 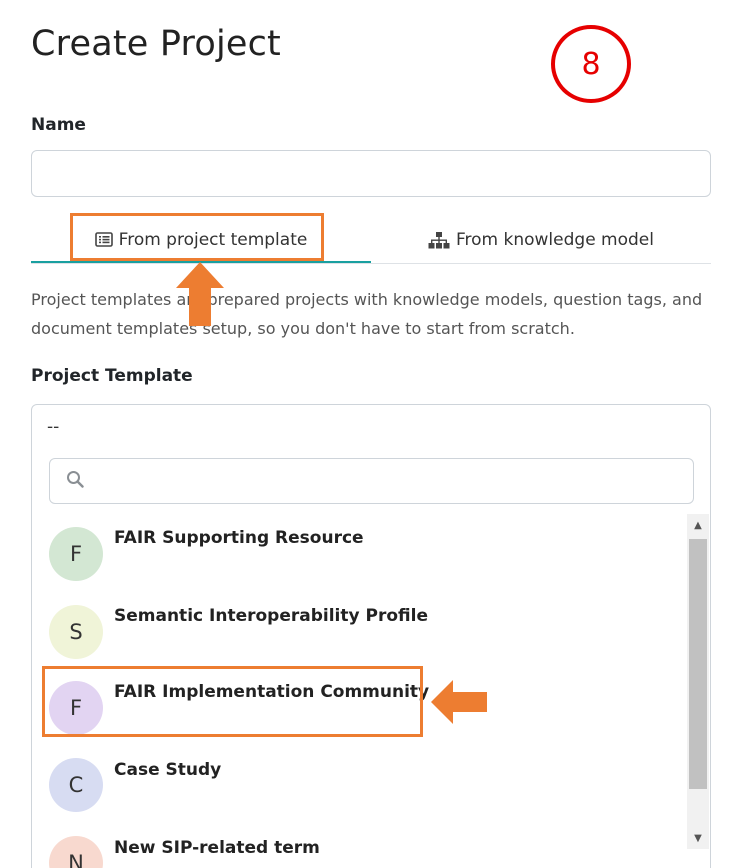 What do you see at coordinates (76, 632) in the screenshot?
I see `avatar: S` at bounding box center [76, 632].